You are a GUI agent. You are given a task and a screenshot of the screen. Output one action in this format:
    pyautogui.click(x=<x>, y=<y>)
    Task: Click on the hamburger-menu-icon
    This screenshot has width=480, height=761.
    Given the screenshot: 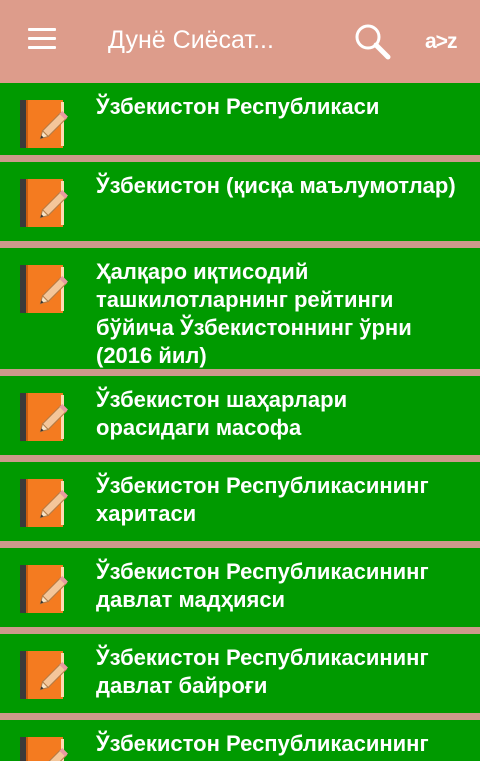 What is the action you would take?
    pyautogui.click(x=42, y=40)
    